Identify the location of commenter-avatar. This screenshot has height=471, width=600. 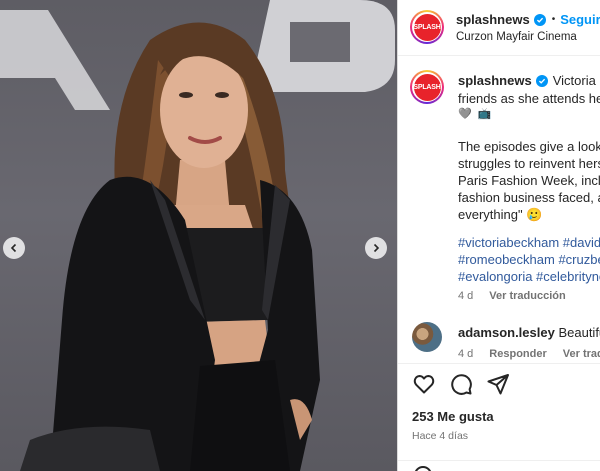
(427, 337).